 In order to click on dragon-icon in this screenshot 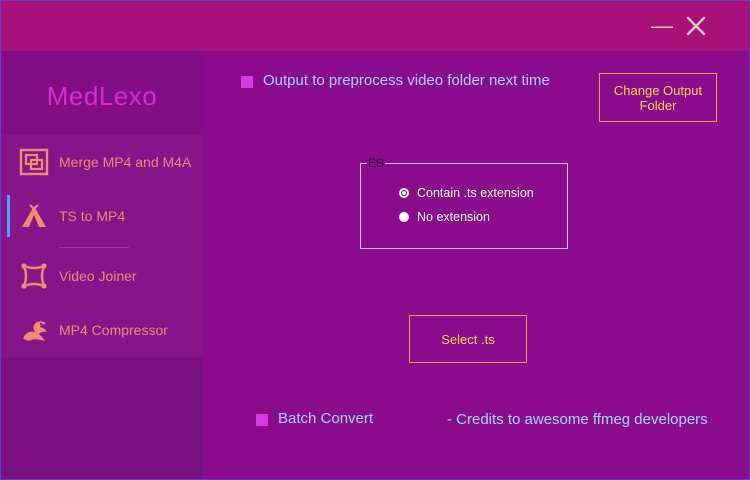, I will do `click(35, 331)`.